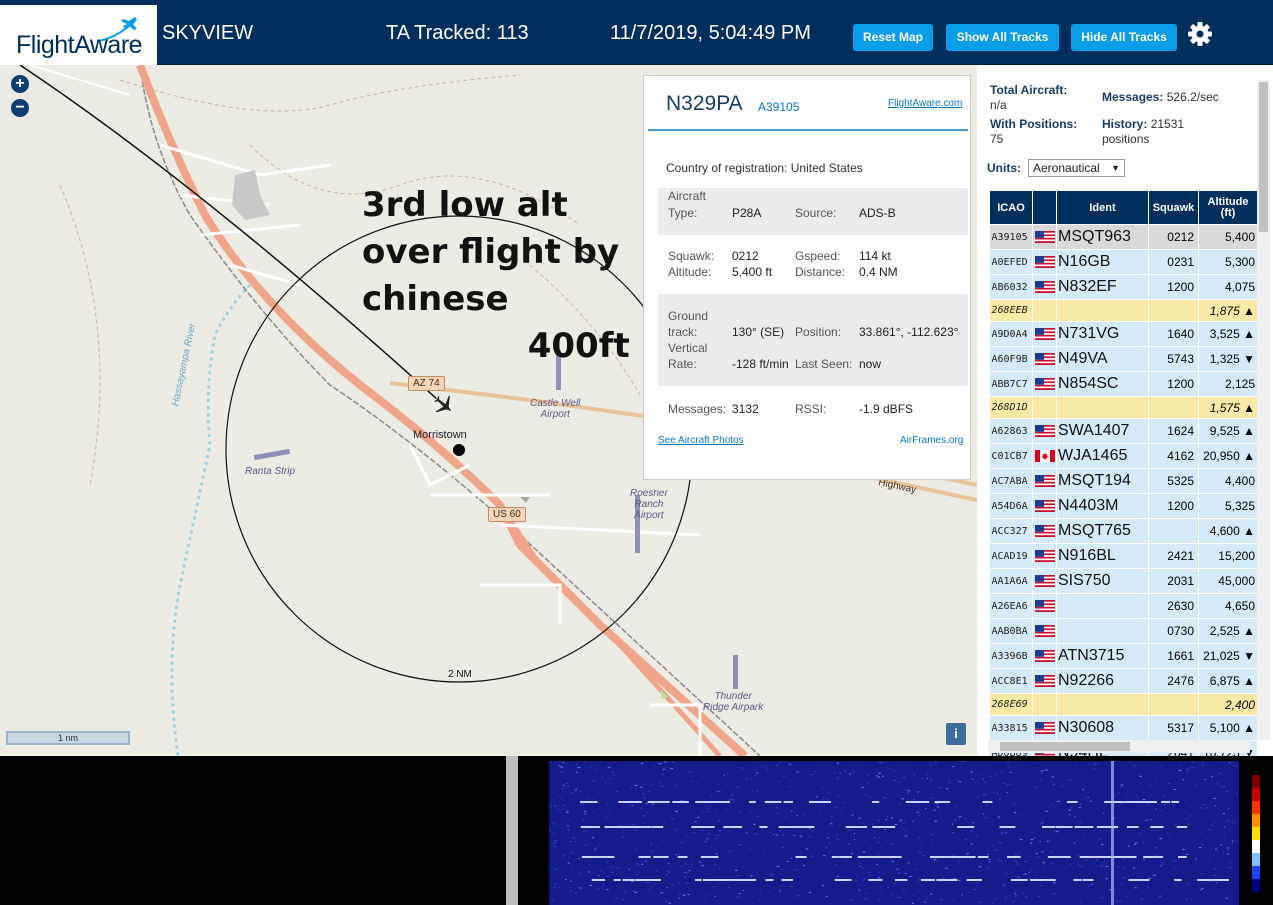  I want to click on gear-icon, so click(1200, 34).